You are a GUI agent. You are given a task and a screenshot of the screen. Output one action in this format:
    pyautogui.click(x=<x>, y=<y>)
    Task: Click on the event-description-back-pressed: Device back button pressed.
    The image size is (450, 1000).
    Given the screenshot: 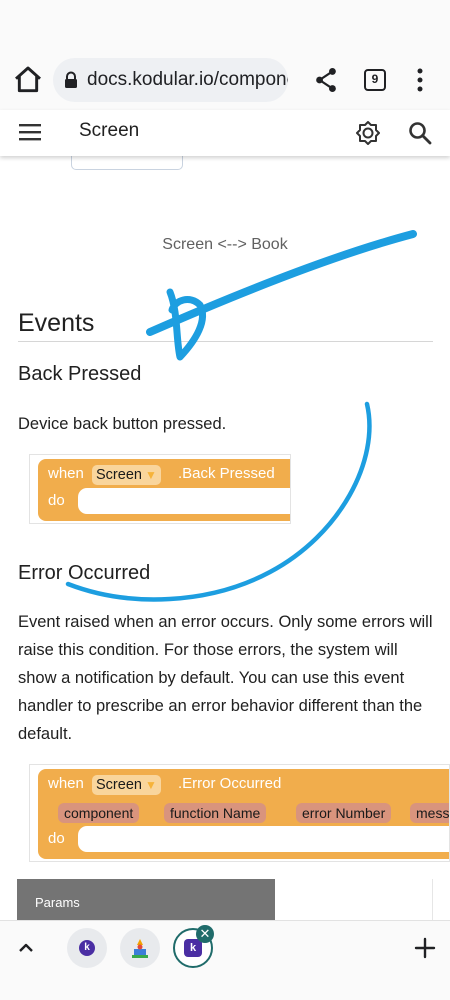 What is the action you would take?
    pyautogui.click(x=122, y=424)
    